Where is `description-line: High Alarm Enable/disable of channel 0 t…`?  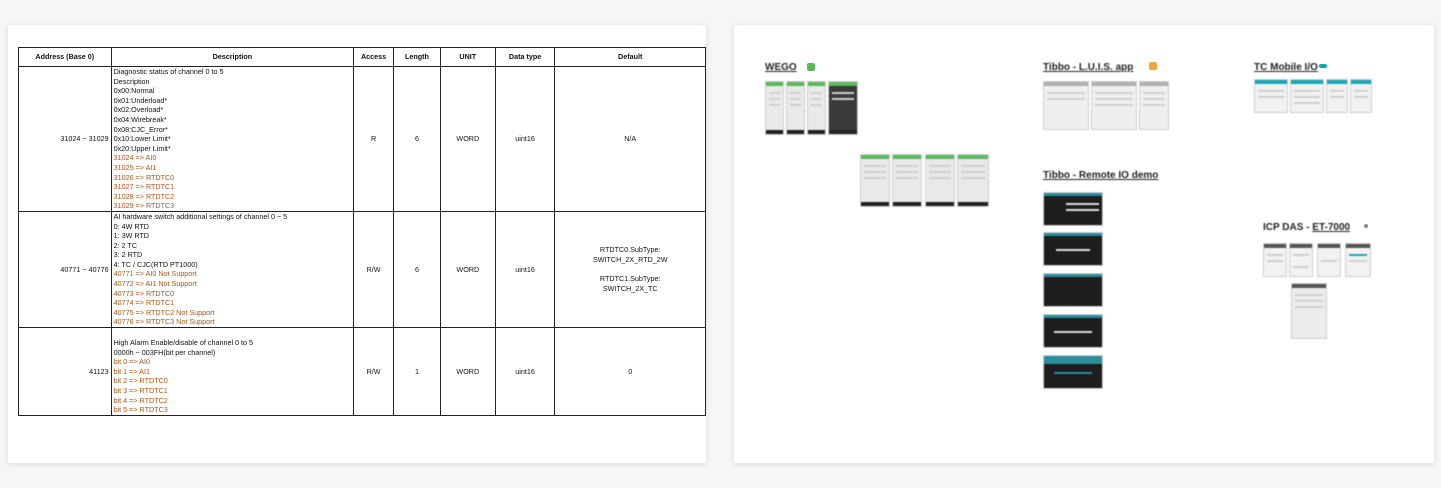 description-line: High Alarm Enable/disable of channel 0 t… is located at coordinates (183, 343).